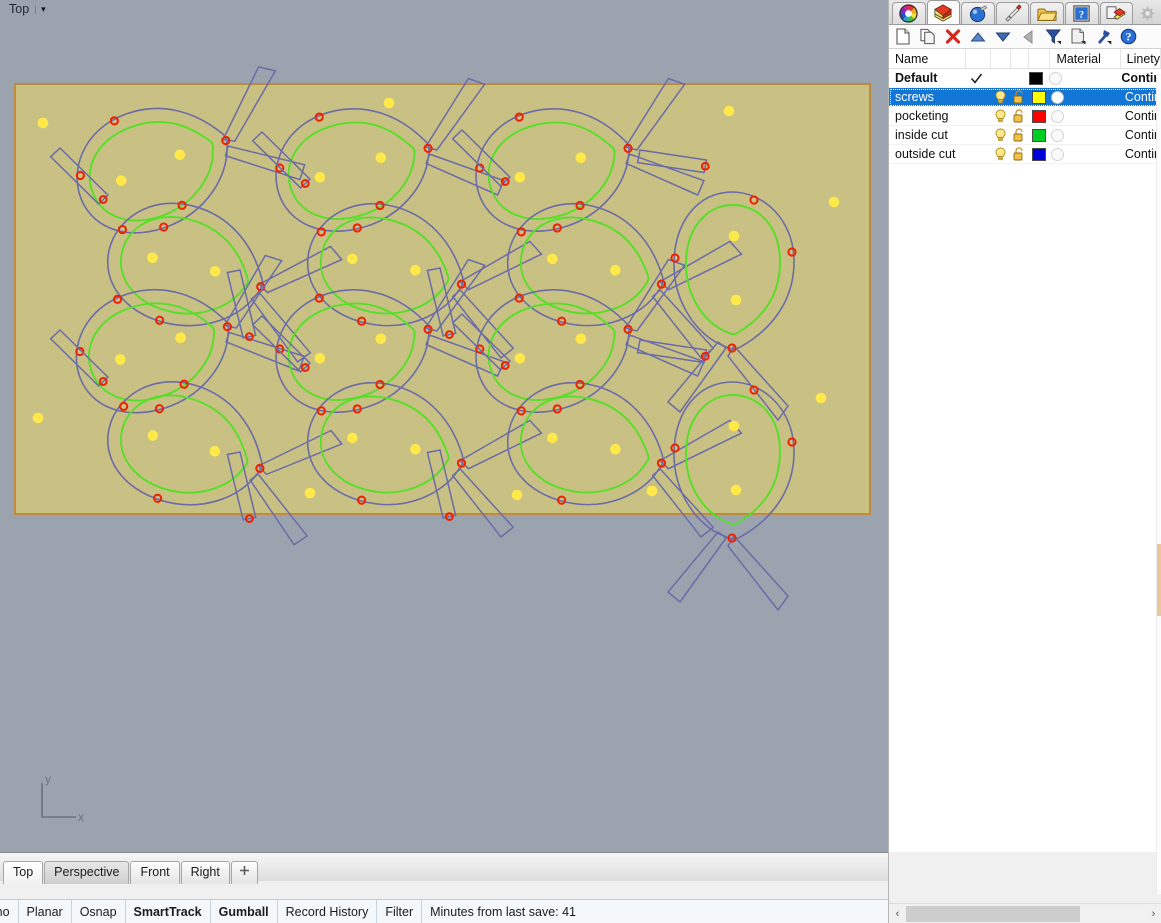  Describe the element at coordinates (1147, 13) in the screenshot. I see `panel-options-gear-button` at that location.